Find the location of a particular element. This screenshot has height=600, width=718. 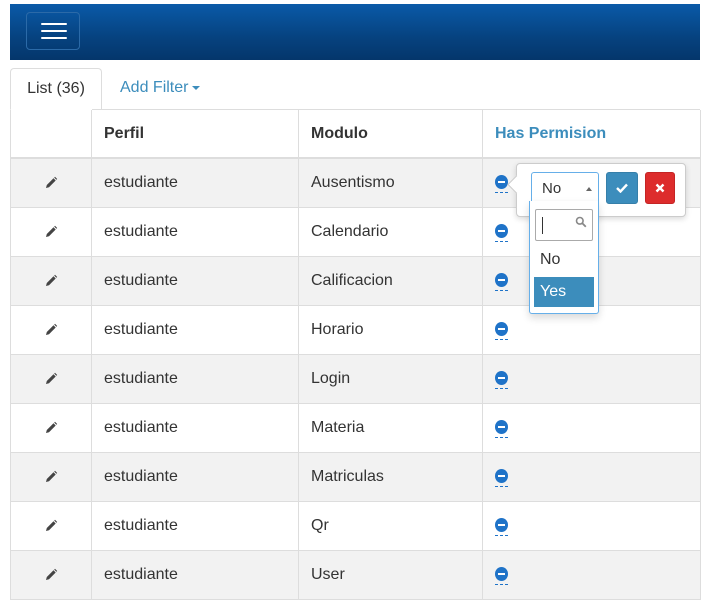

times-icon is located at coordinates (660, 188).